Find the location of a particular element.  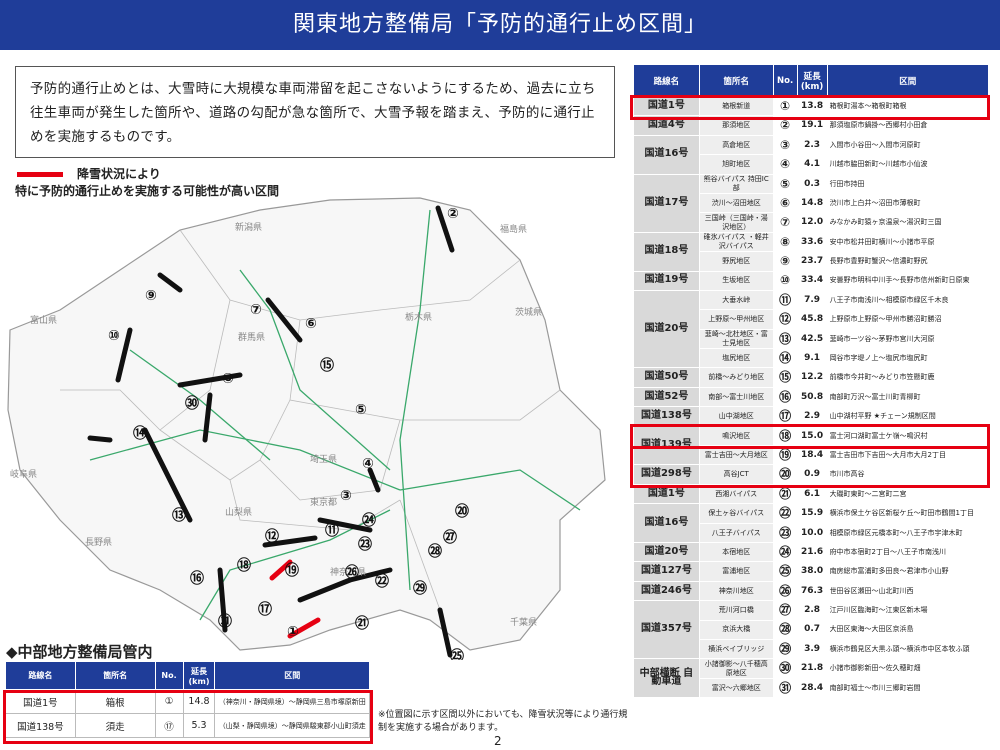

cell-no: ⑤ is located at coordinates (785, 183).